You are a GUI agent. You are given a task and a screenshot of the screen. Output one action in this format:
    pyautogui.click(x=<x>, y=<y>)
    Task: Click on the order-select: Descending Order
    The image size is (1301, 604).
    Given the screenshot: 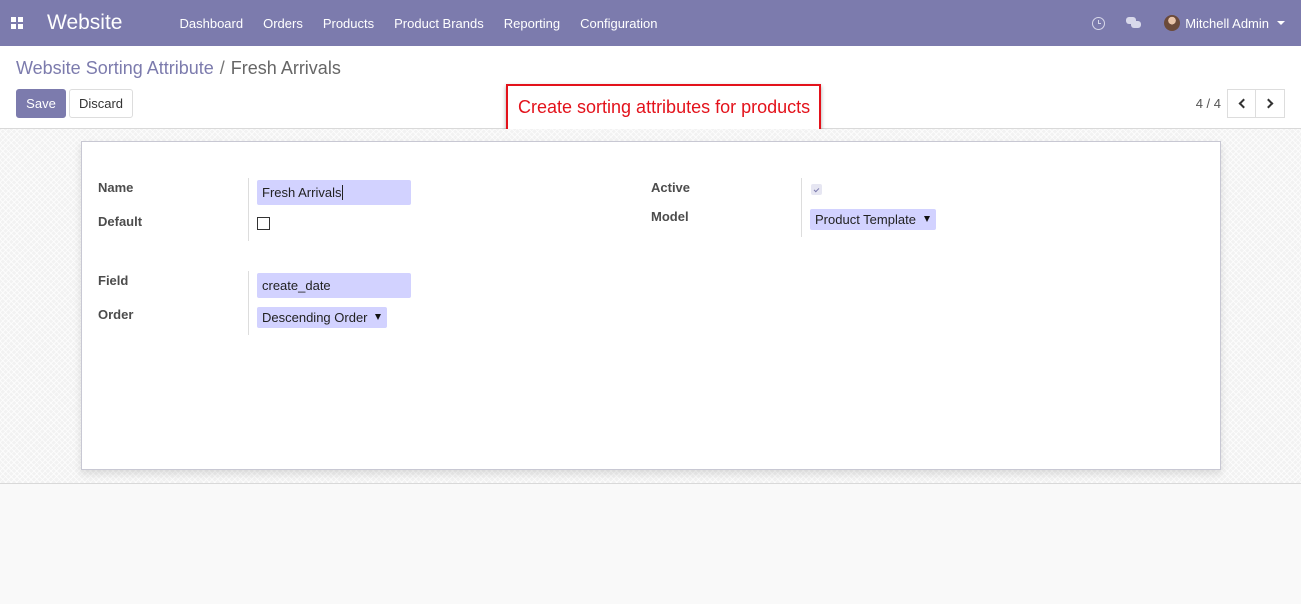 What is the action you would take?
    pyautogui.click(x=322, y=317)
    